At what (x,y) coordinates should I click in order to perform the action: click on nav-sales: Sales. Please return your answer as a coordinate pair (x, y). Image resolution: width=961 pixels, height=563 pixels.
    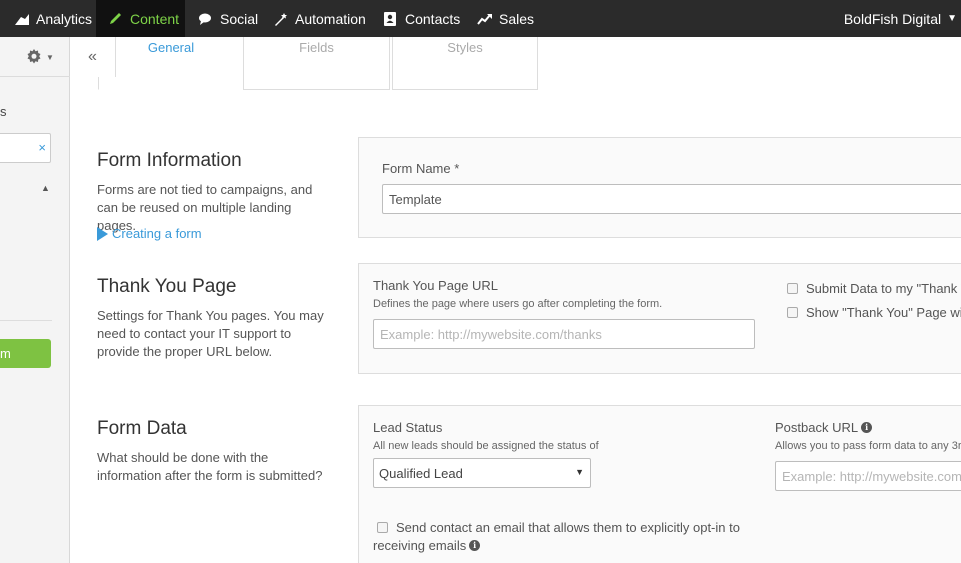
    Looking at the image, I should click on (505, 18).